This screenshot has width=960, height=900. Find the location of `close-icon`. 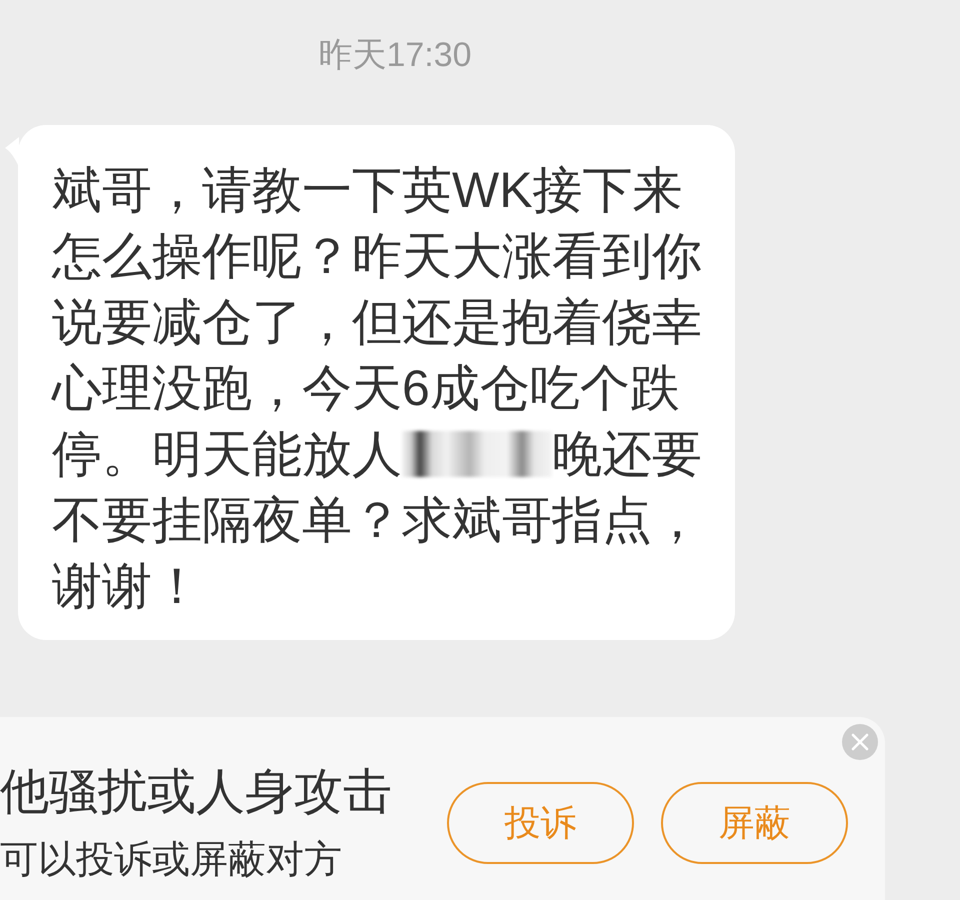

close-icon is located at coordinates (860, 742).